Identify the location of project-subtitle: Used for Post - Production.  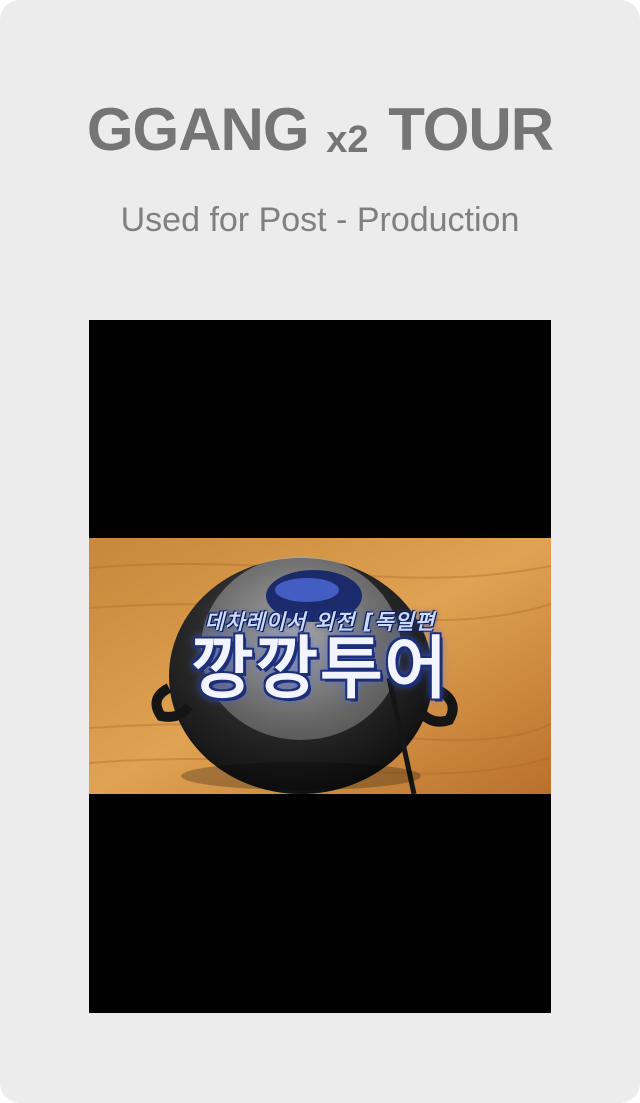
(320, 220).